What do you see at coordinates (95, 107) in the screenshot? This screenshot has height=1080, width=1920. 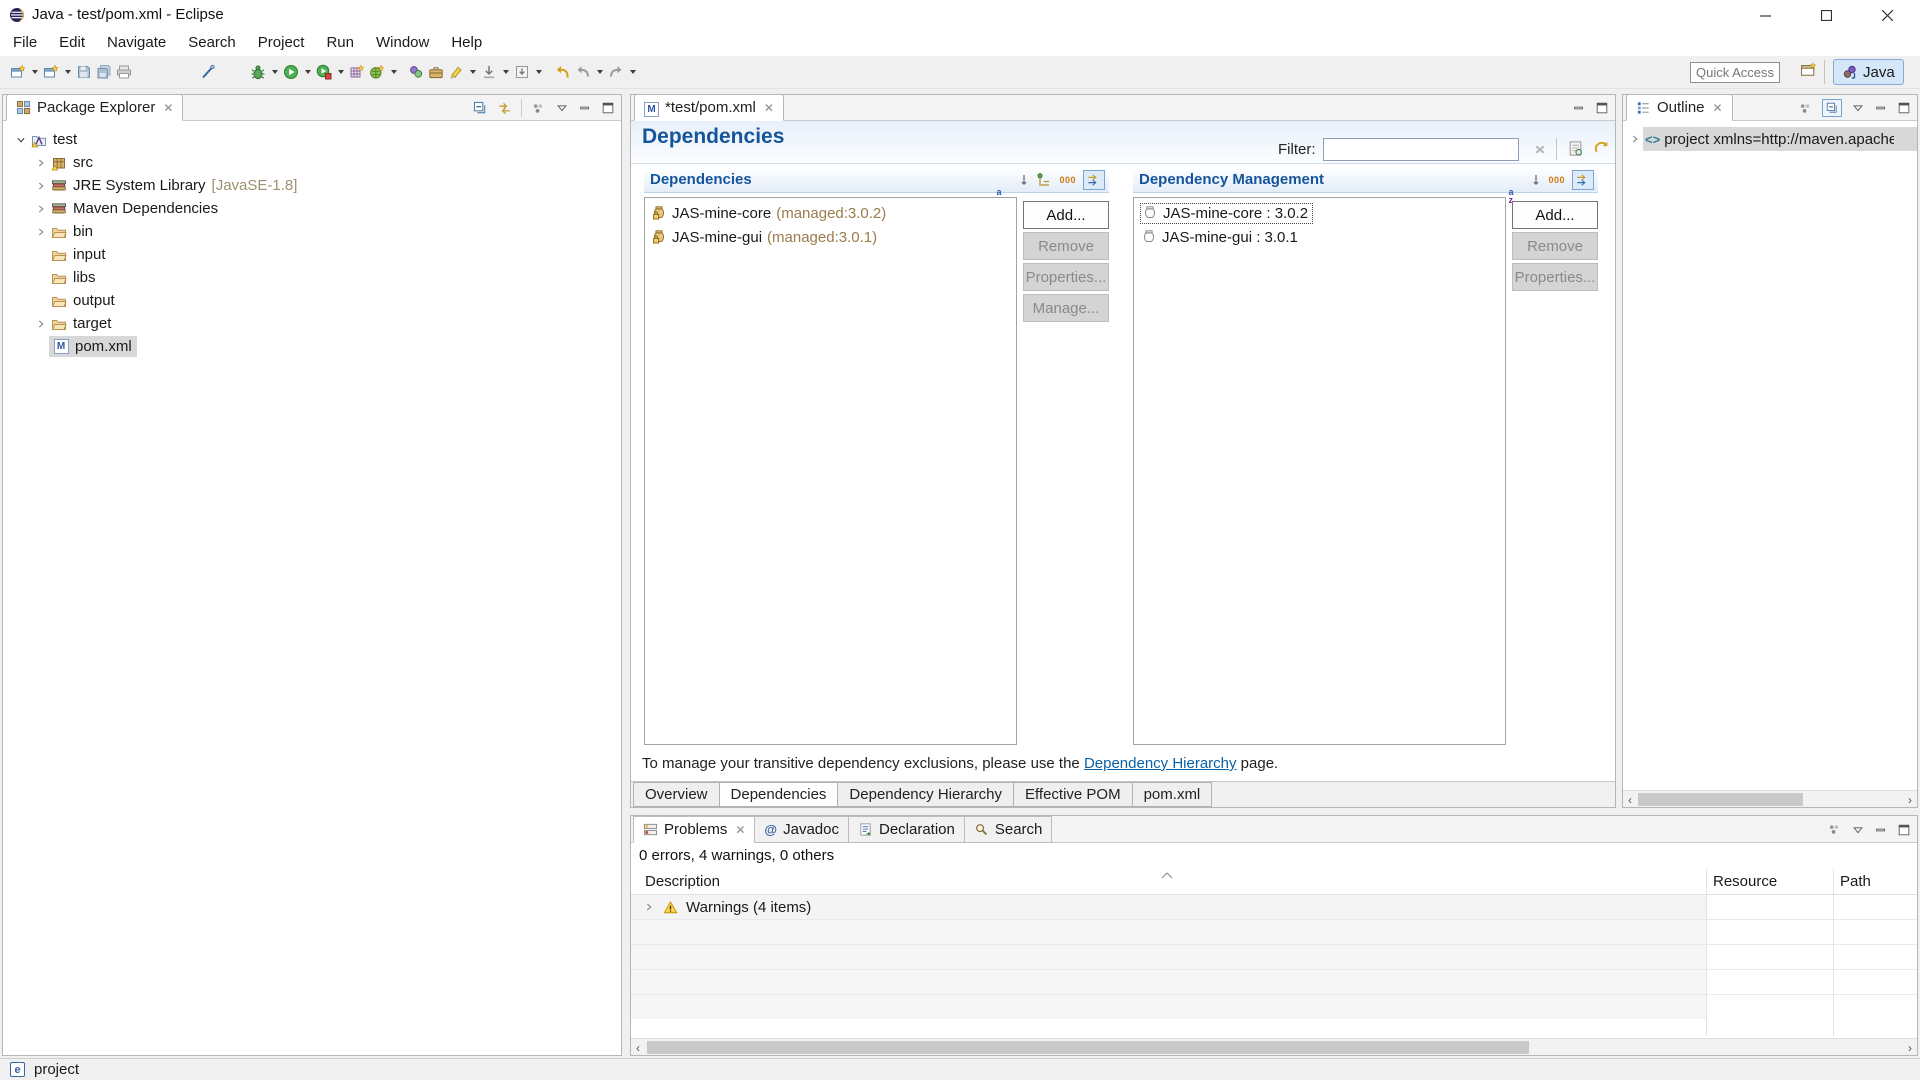 I see `package-explorer-tab: Package Explorer ✕` at bounding box center [95, 107].